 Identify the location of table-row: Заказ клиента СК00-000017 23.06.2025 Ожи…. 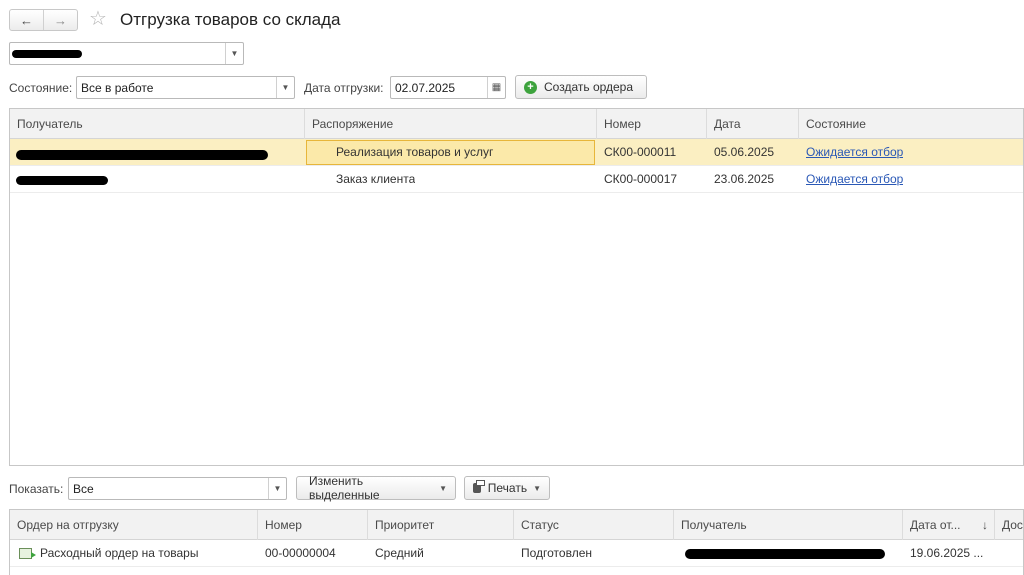
(516, 179).